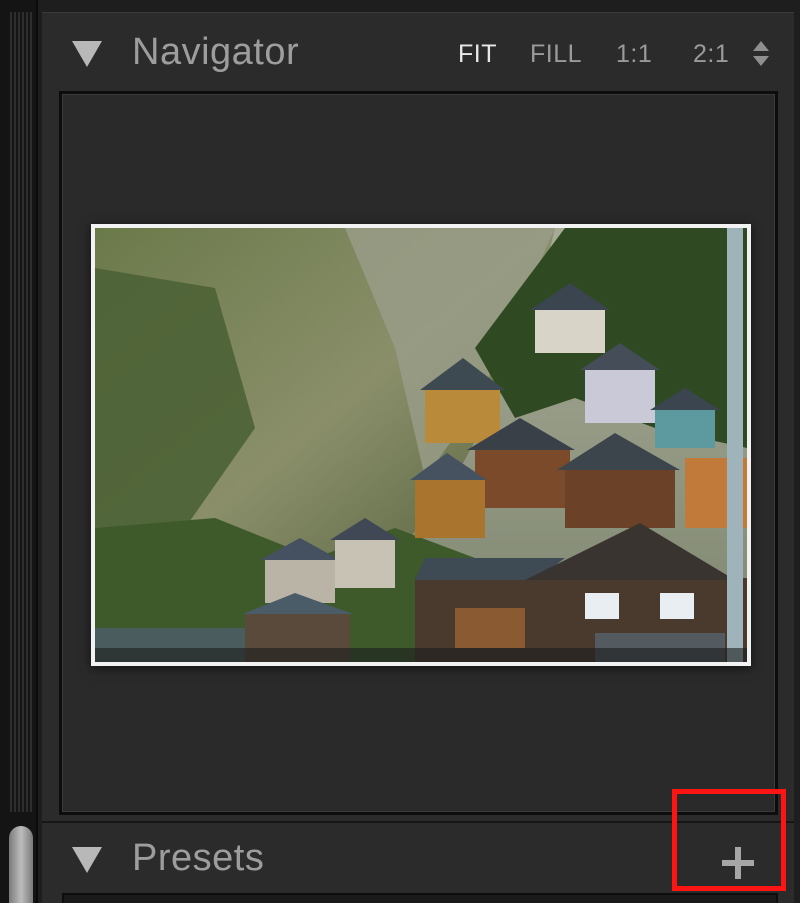  Describe the element at coordinates (477, 54) in the screenshot. I see `zoom-fit-option: FIT` at that location.